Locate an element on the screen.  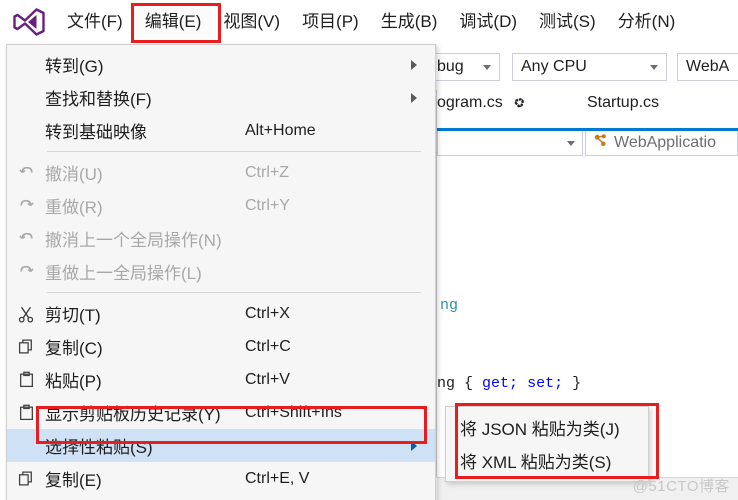
menu-item-copy-label: 复制(C) is located at coordinates (74, 348).